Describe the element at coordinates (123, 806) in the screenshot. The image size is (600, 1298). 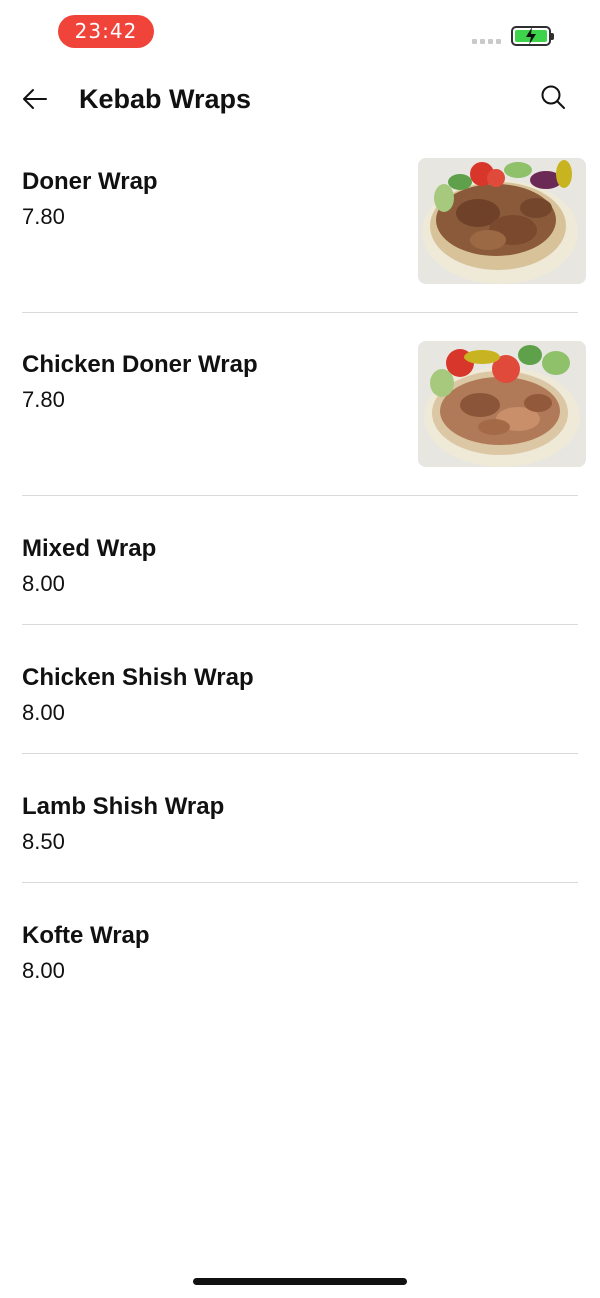
I see `item-name: Lamb Shish Wrap` at that location.